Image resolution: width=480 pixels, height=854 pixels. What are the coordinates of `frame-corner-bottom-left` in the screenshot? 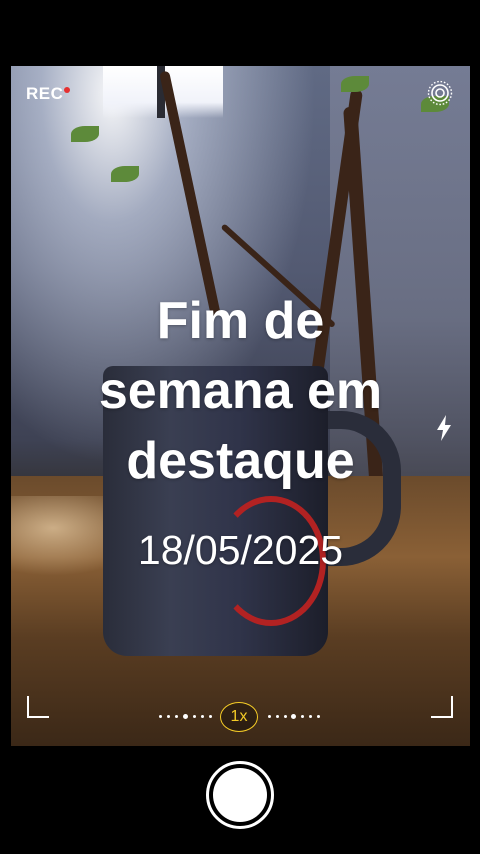 It's located at (38, 707).